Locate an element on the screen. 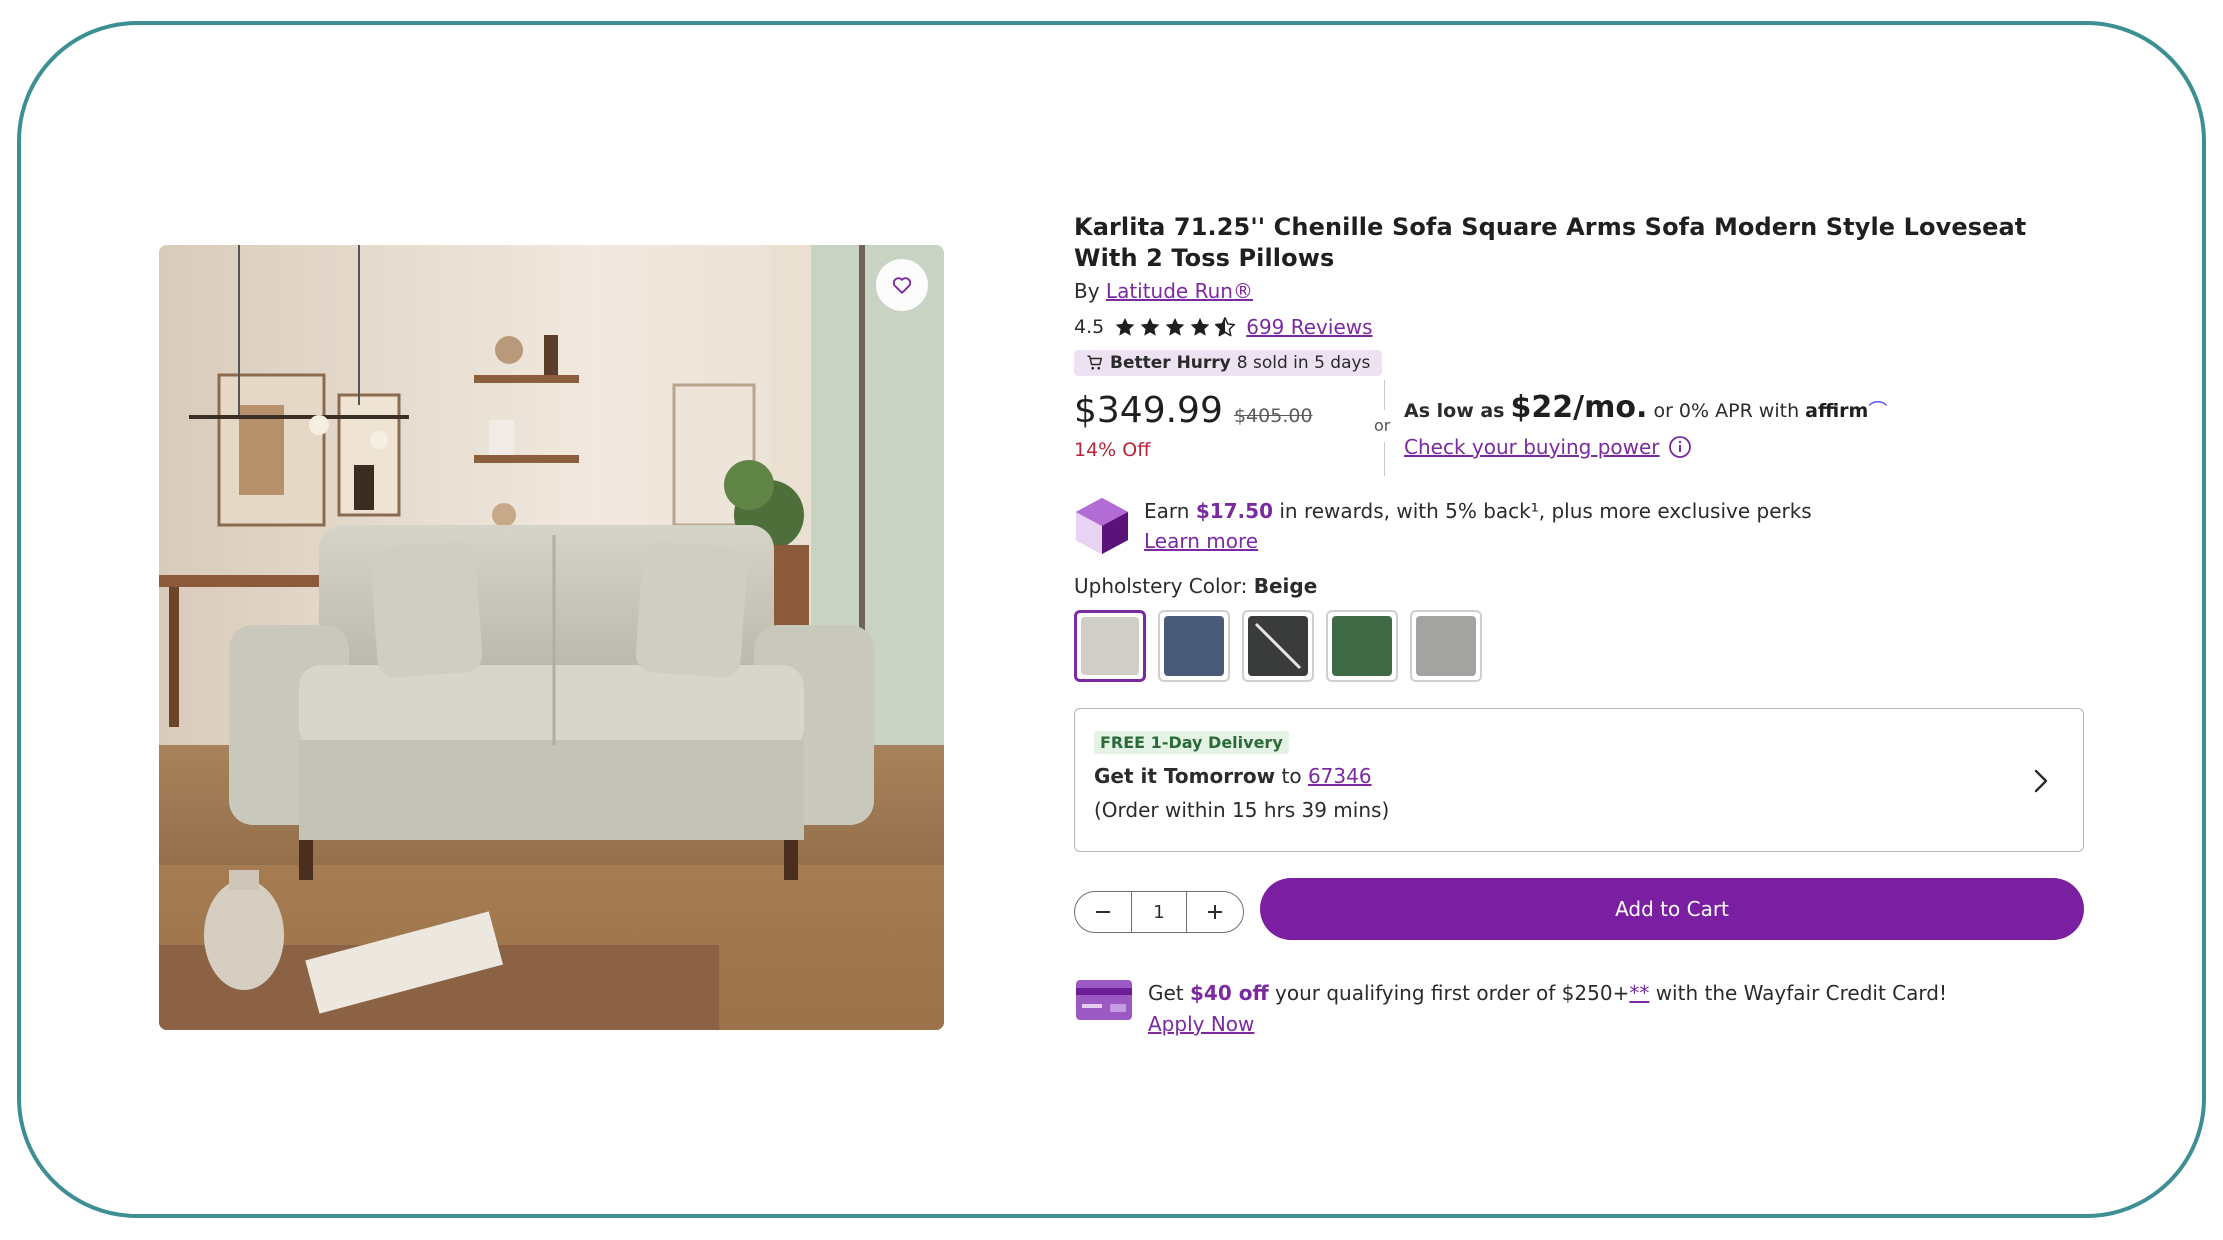 The width and height of the screenshot is (2223, 1240). learn-more-link: Learn more is located at coordinates (1201, 541).